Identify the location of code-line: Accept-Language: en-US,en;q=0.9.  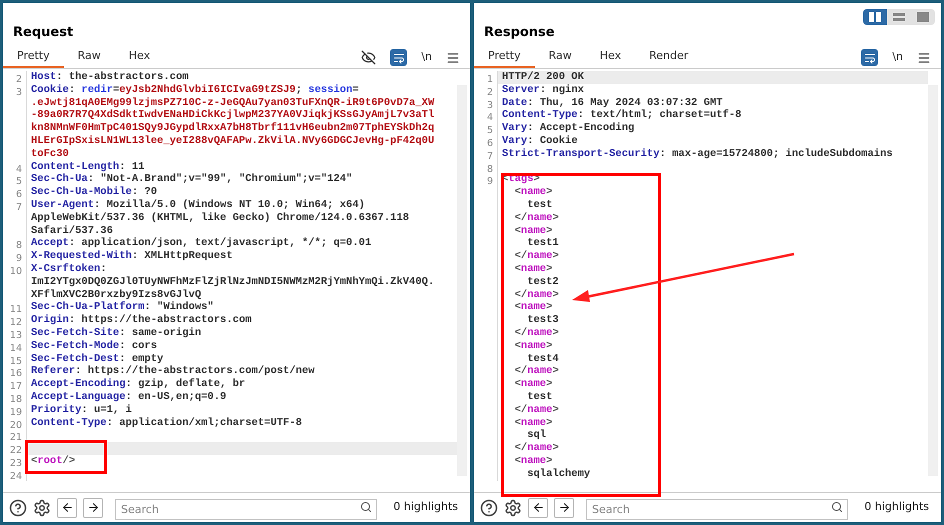
(128, 397).